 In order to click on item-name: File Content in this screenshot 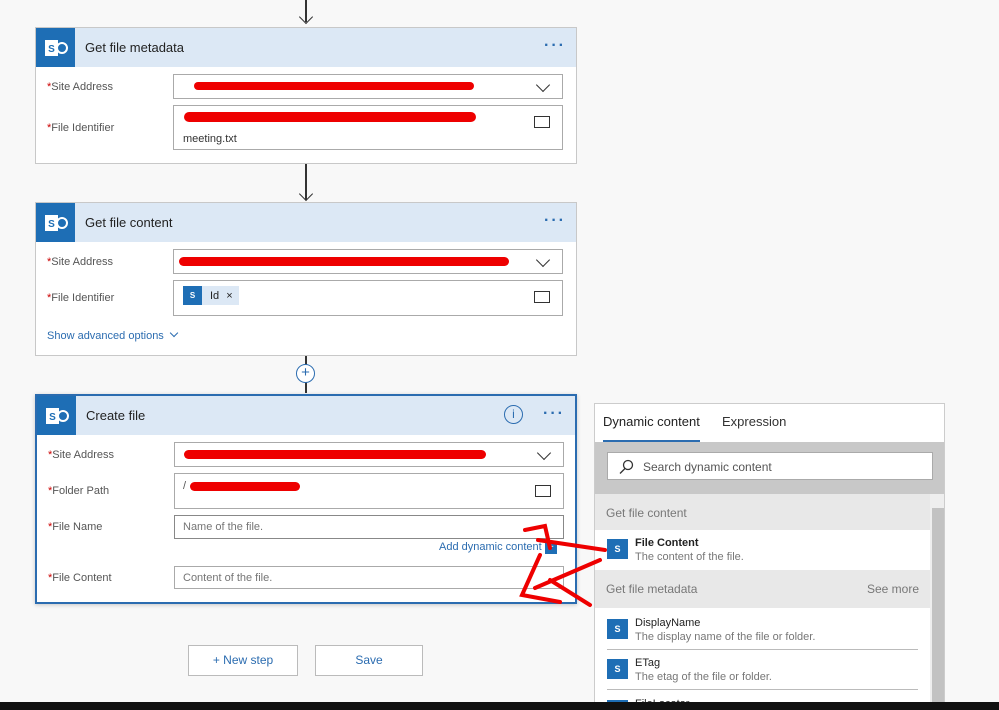, I will do `click(667, 543)`.